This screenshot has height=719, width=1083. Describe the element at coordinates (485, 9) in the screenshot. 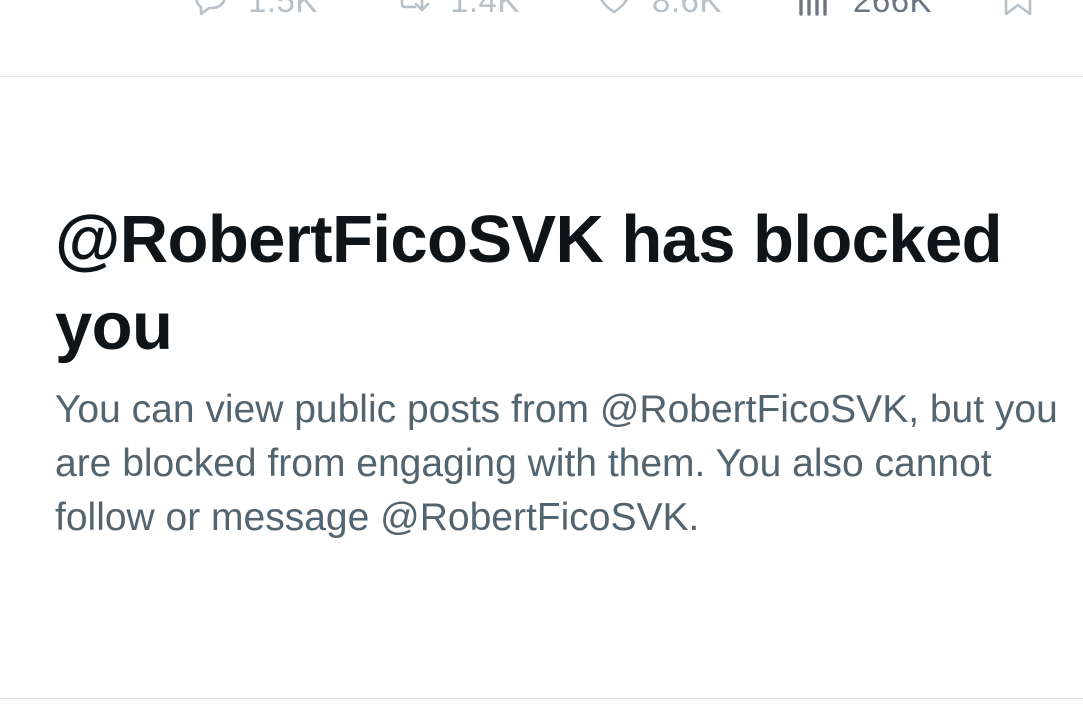

I see `repost-count: 1.4K` at that location.